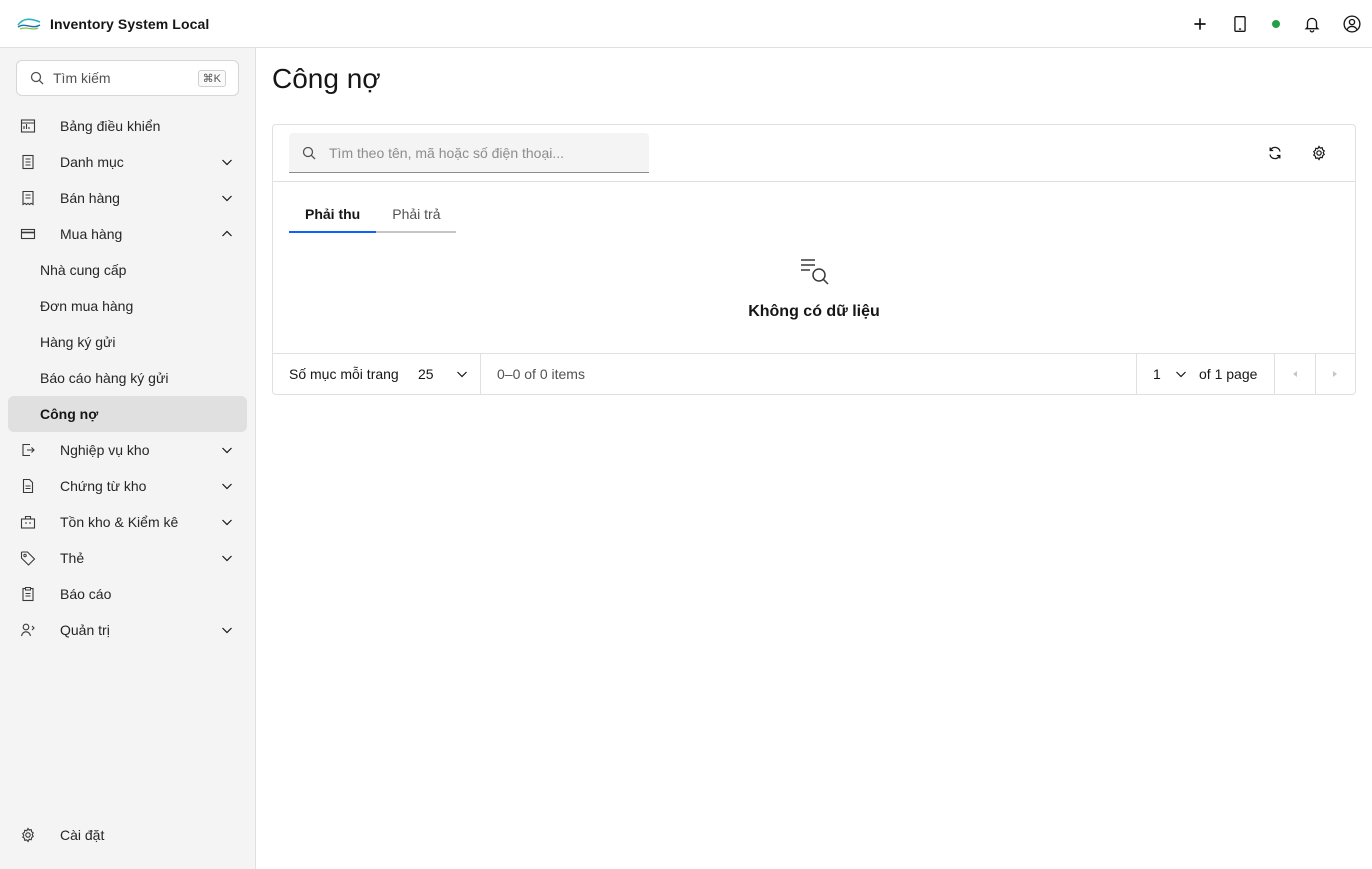  Describe the element at coordinates (1228, 374) in the screenshot. I see `page-total-text: of 1 page` at that location.